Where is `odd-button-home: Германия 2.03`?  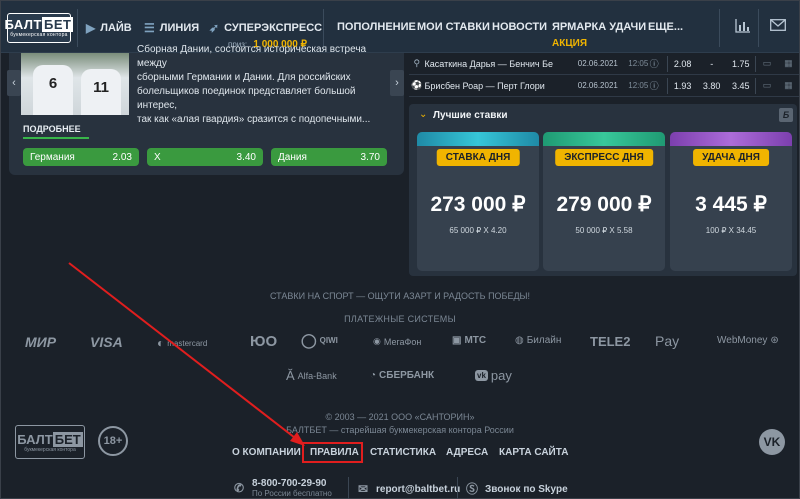 odd-button-home: Германия 2.03 is located at coordinates (81, 157).